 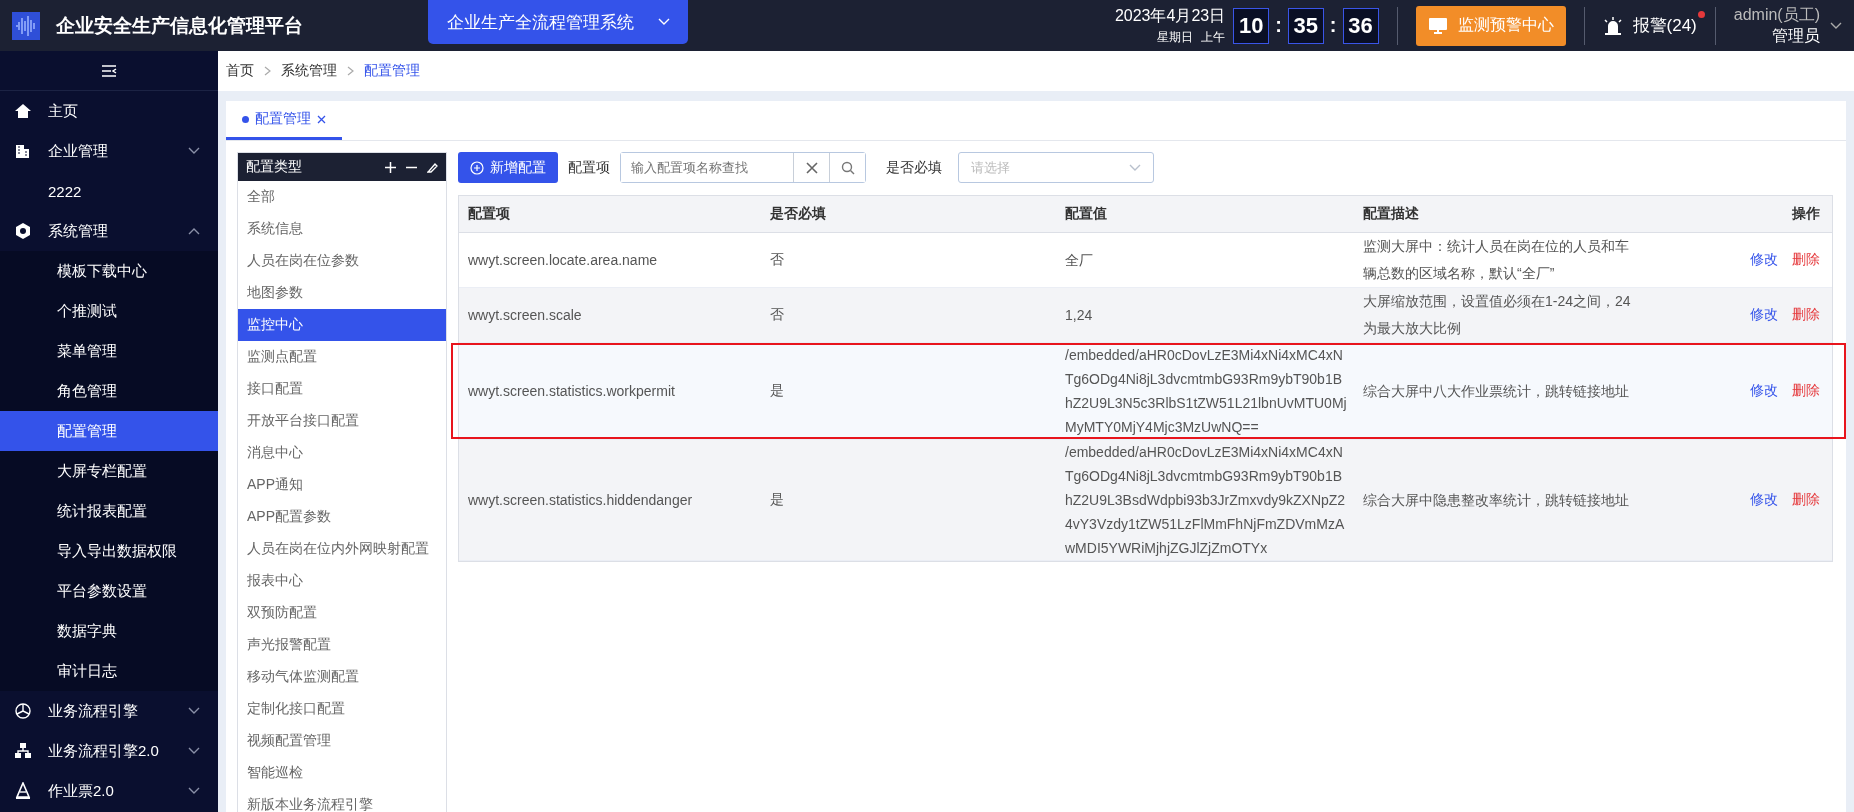 I want to click on tab-dot-icon, so click(x=245, y=119).